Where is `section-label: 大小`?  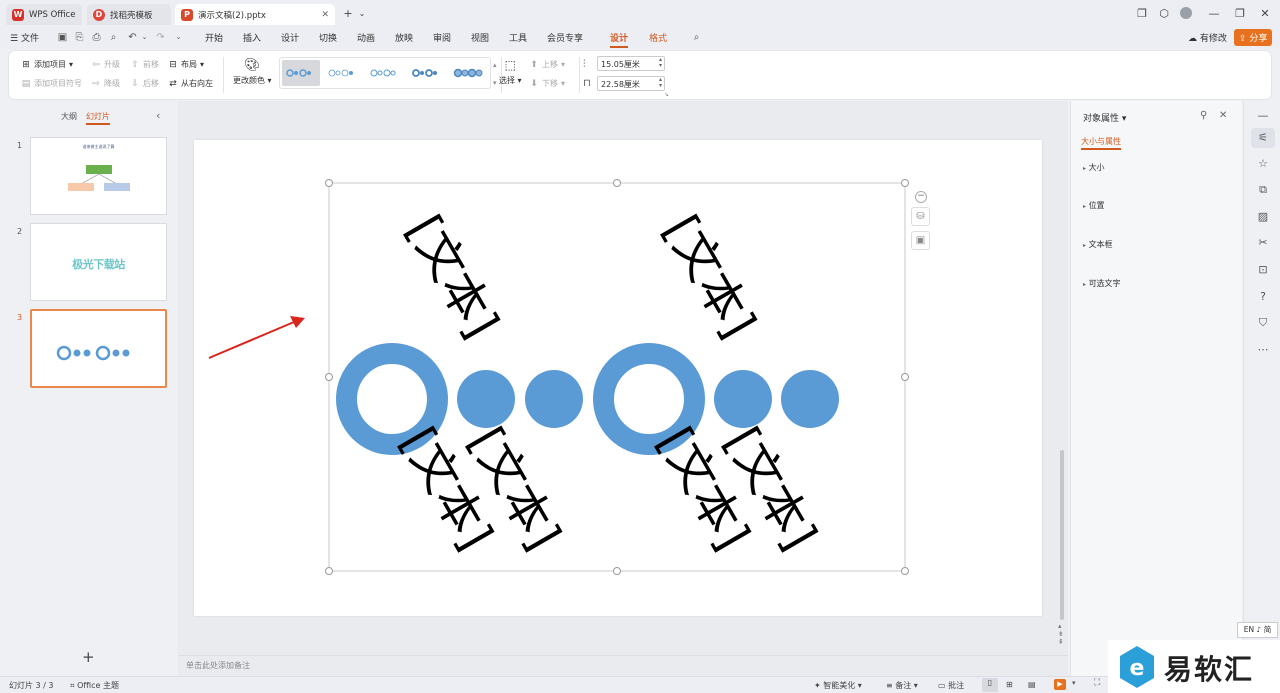
section-label: 大小 is located at coordinates (1096, 167).